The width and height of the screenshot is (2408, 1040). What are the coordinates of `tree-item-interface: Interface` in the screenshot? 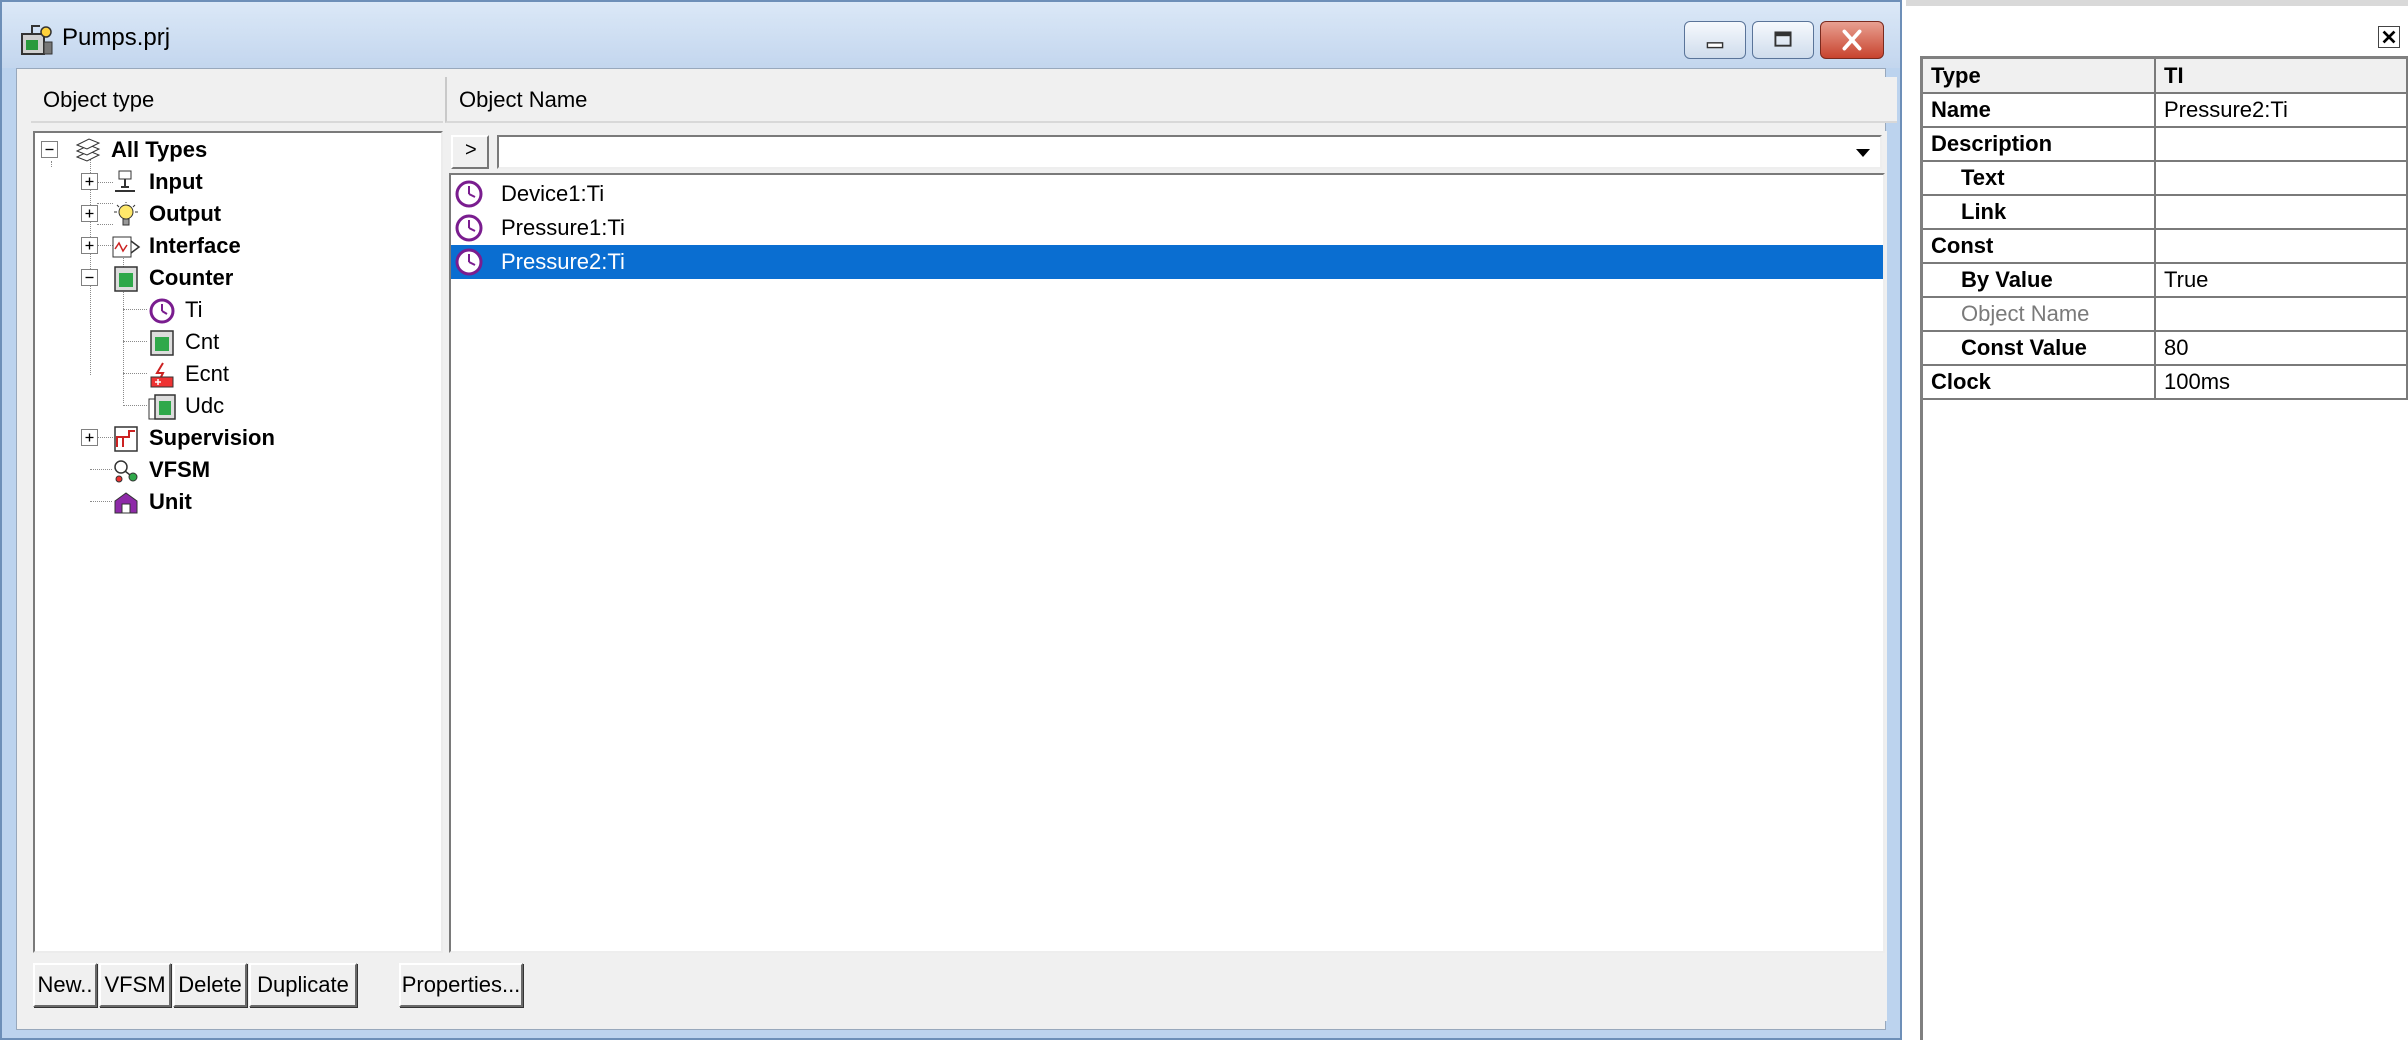 It's located at (235, 246).